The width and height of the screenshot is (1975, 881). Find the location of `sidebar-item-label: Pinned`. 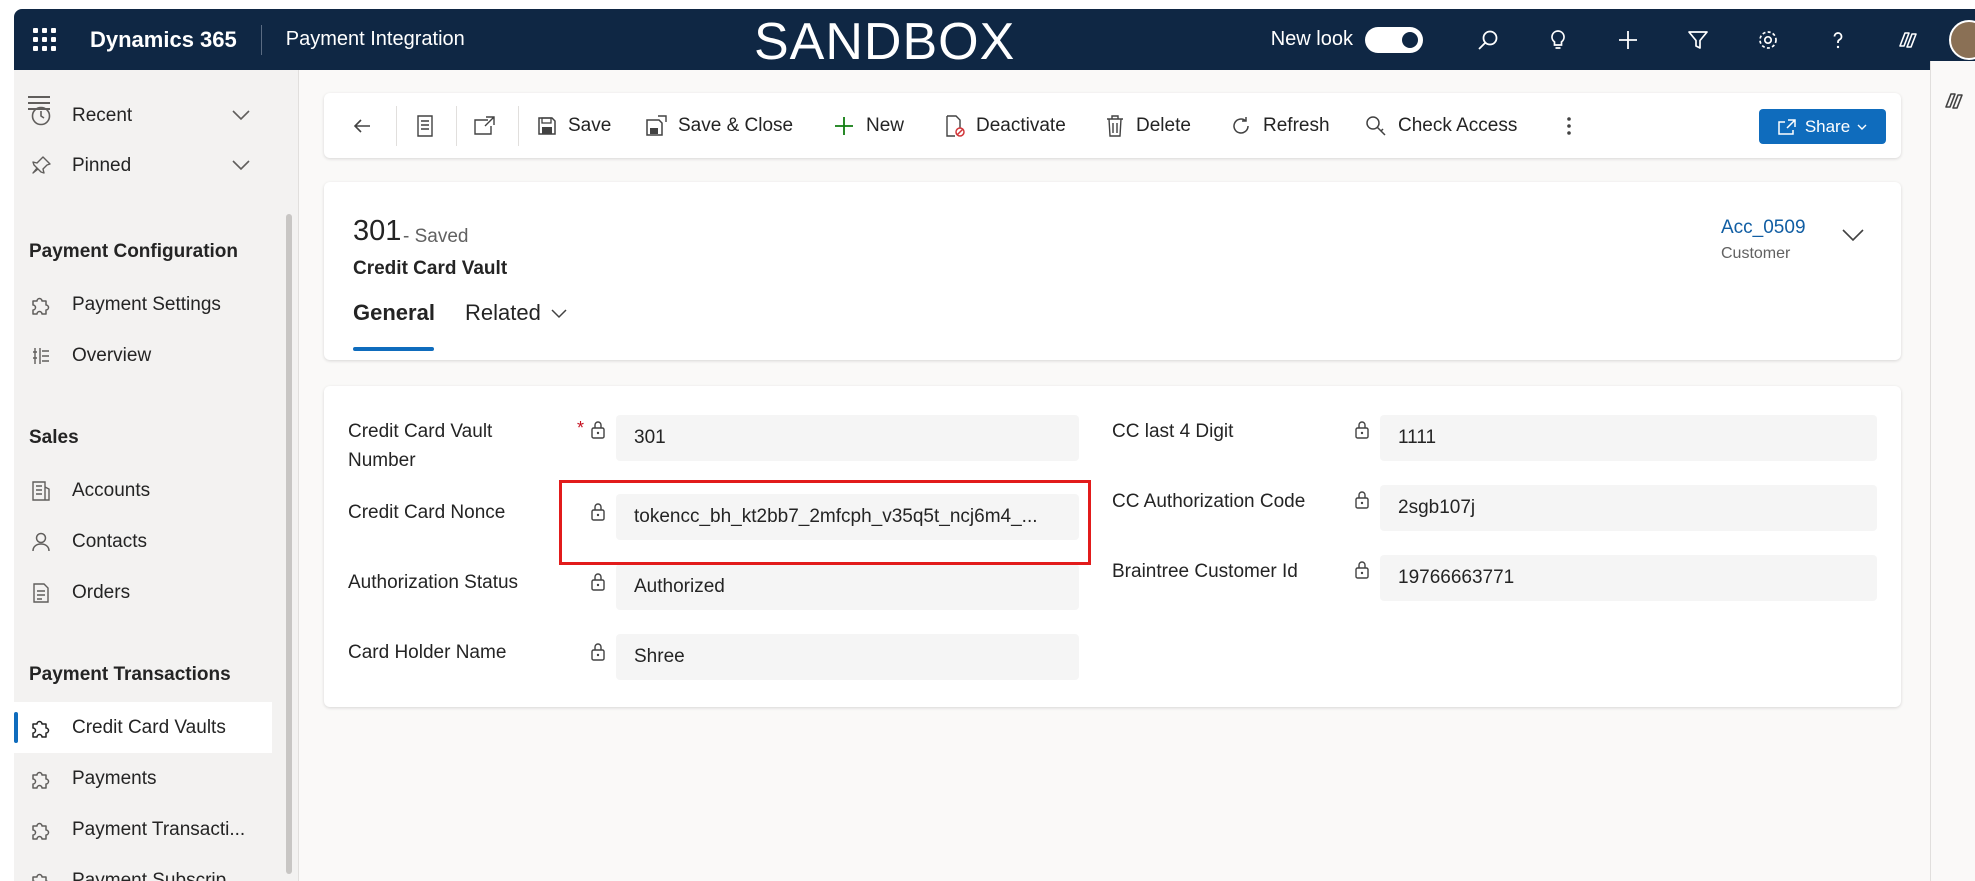

sidebar-item-label: Pinned is located at coordinates (102, 165).